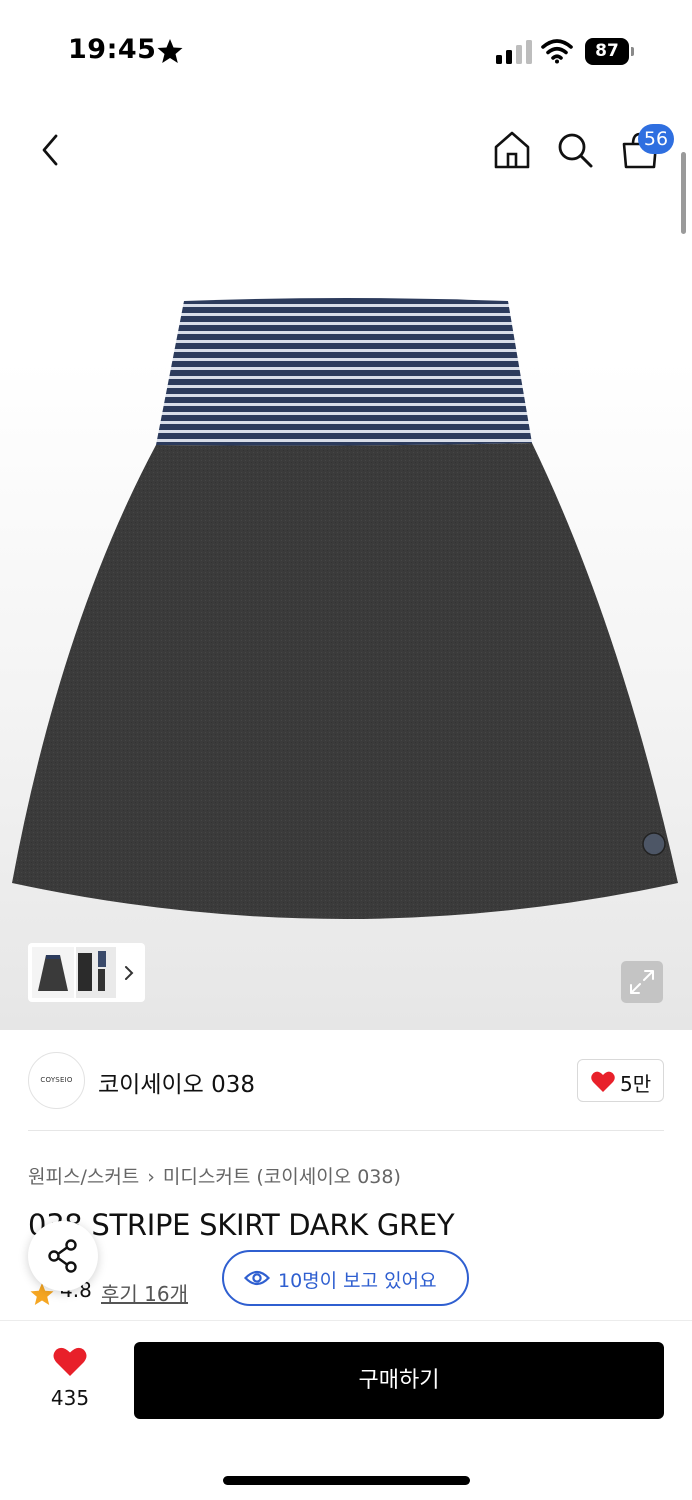  Describe the element at coordinates (512, 150) in the screenshot. I see `home-icon` at that location.